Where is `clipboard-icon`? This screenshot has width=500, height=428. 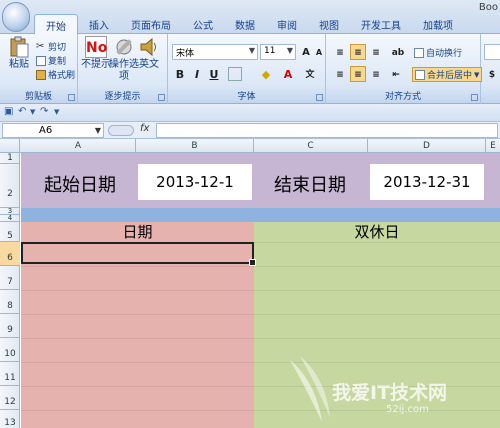 clipboard-icon is located at coordinates (19, 47).